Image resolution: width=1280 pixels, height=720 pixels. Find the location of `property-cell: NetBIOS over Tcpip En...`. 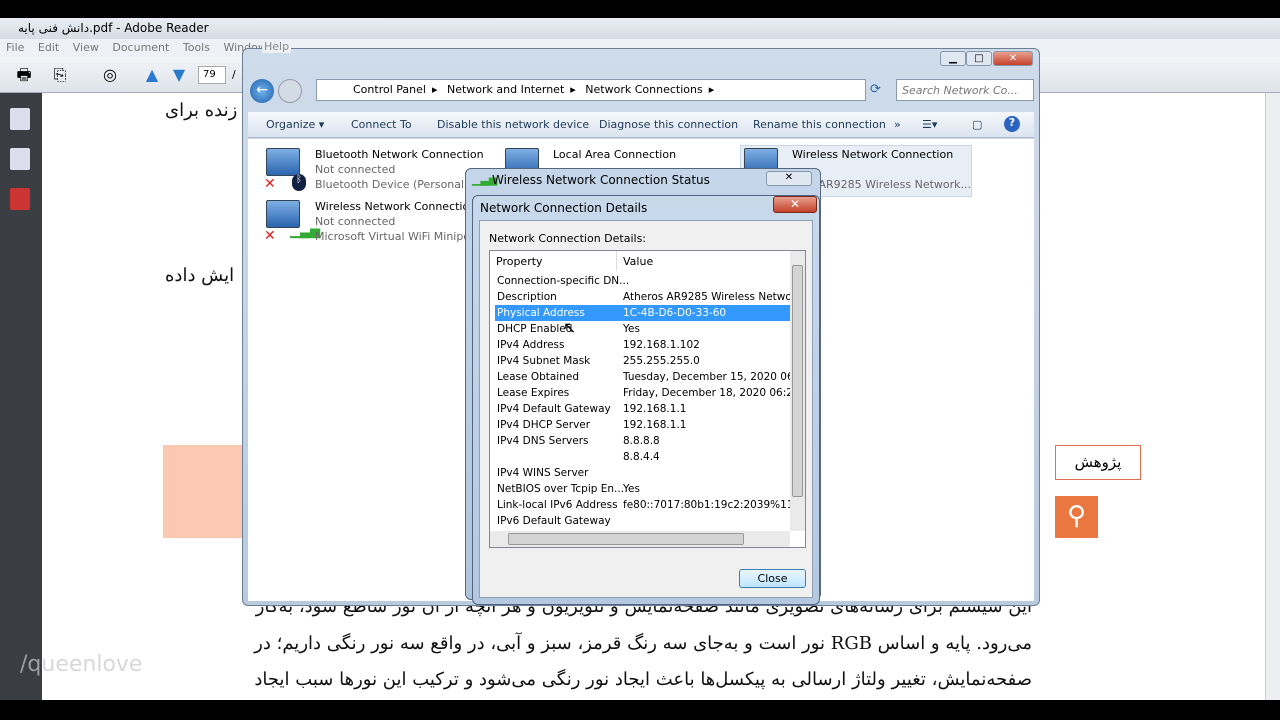

property-cell: NetBIOS over Tcpip En... is located at coordinates (561, 489).